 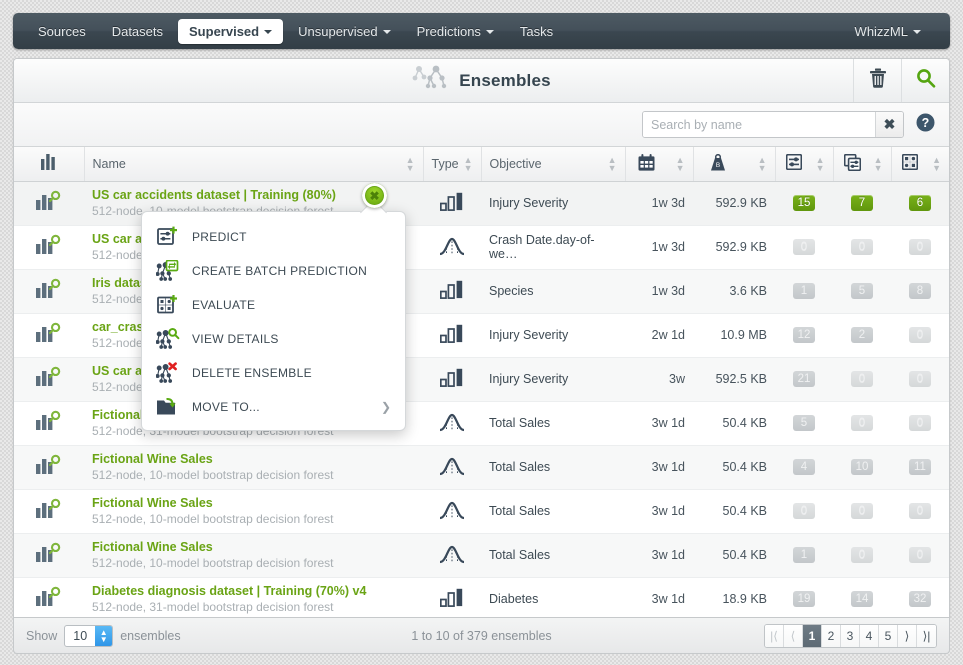 What do you see at coordinates (273, 305) in the screenshot?
I see `menu-item-evaluate: EVALUATE` at bounding box center [273, 305].